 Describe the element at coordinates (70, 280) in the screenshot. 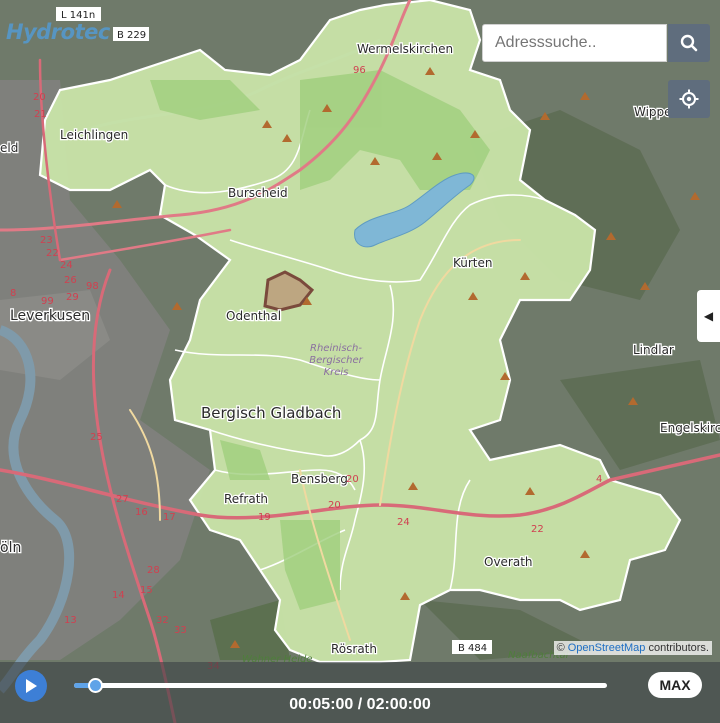

I see `road-number: 26` at that location.